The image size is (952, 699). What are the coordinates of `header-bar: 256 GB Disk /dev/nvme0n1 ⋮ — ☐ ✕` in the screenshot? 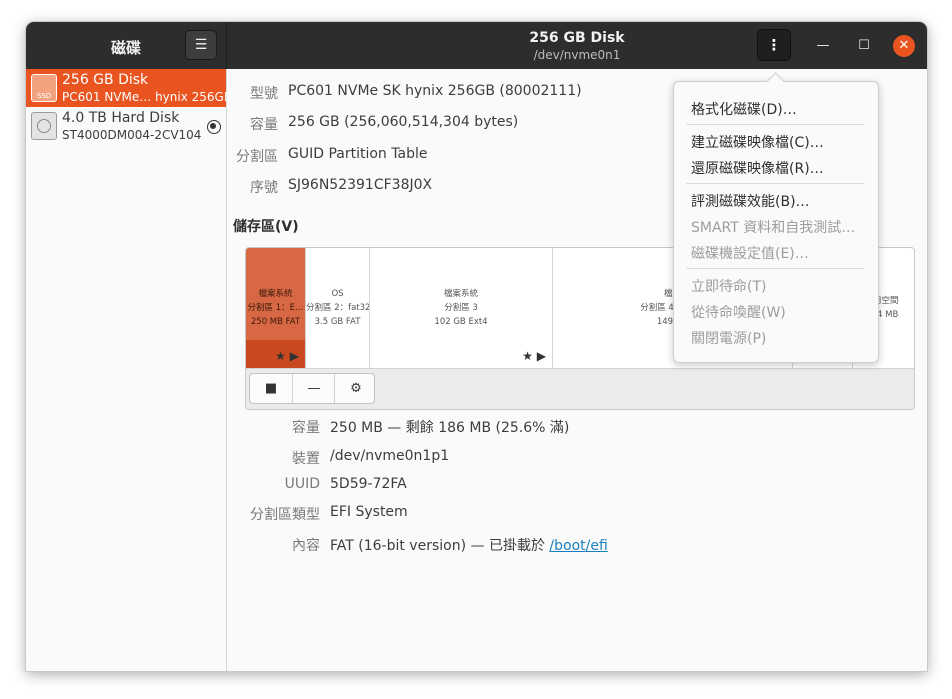 It's located at (577, 45).